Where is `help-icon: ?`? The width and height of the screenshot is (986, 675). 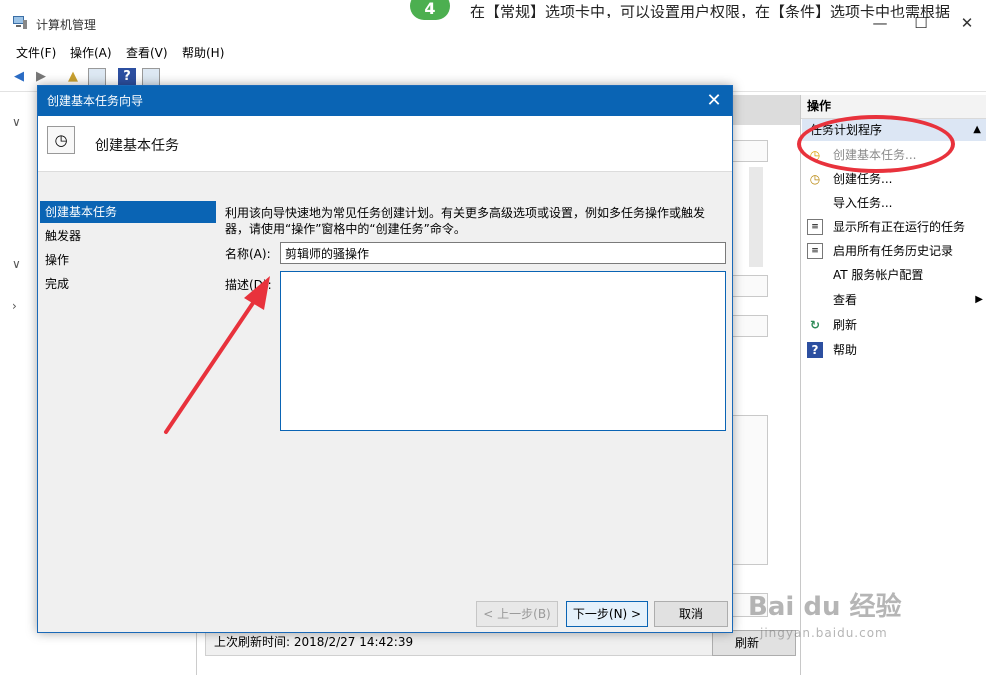
help-icon: ? is located at coordinates (815, 350).